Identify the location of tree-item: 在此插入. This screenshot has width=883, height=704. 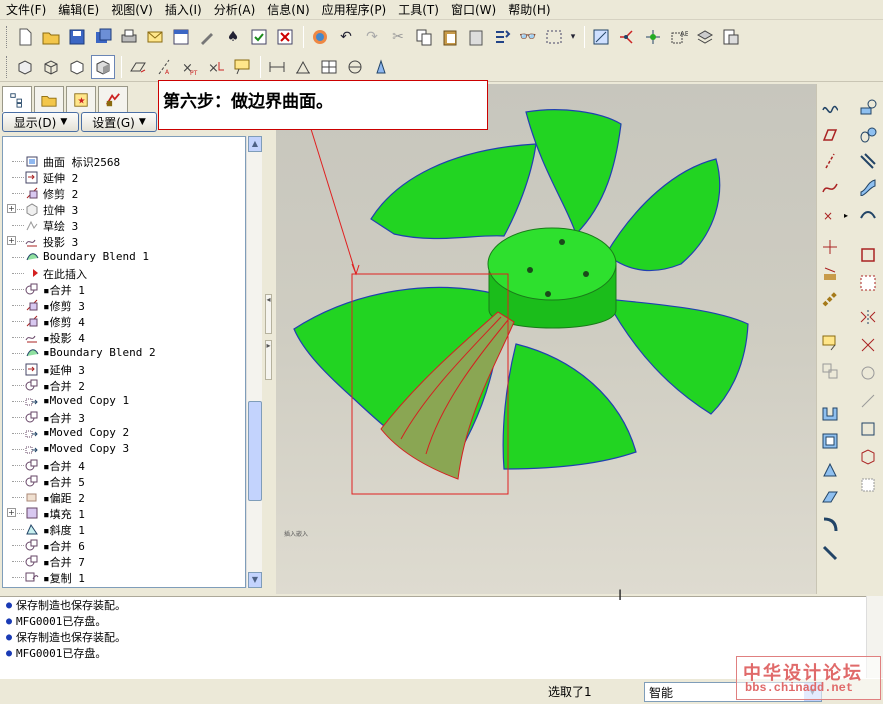
(124, 273).